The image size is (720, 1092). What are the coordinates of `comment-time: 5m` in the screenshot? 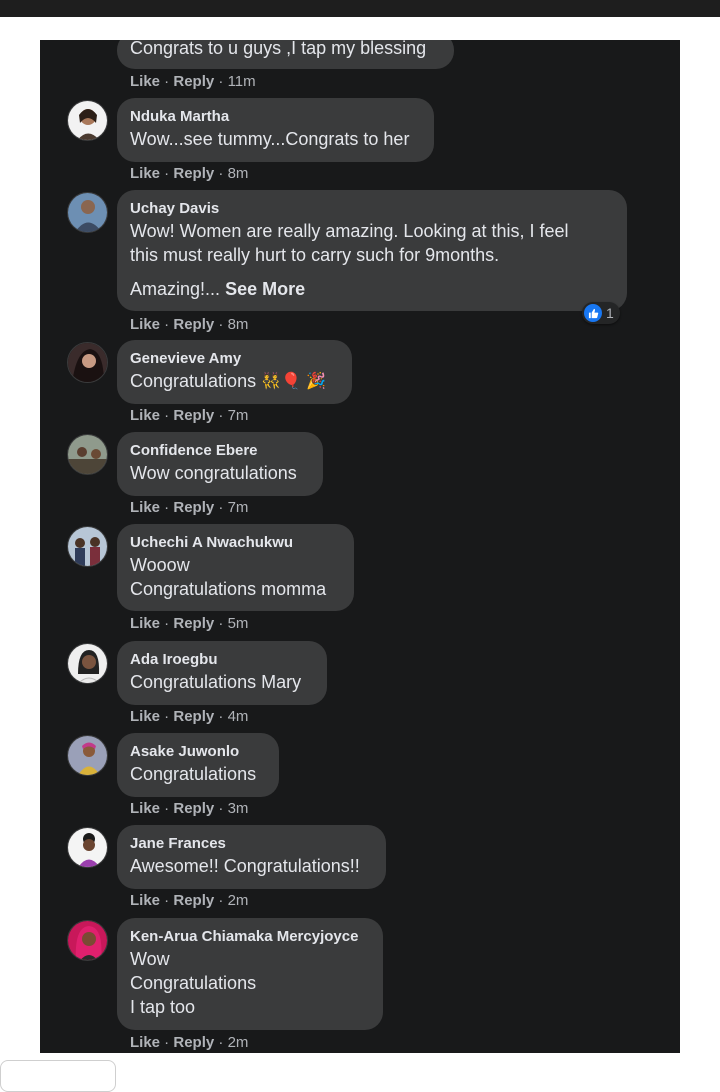 It's located at (238, 623).